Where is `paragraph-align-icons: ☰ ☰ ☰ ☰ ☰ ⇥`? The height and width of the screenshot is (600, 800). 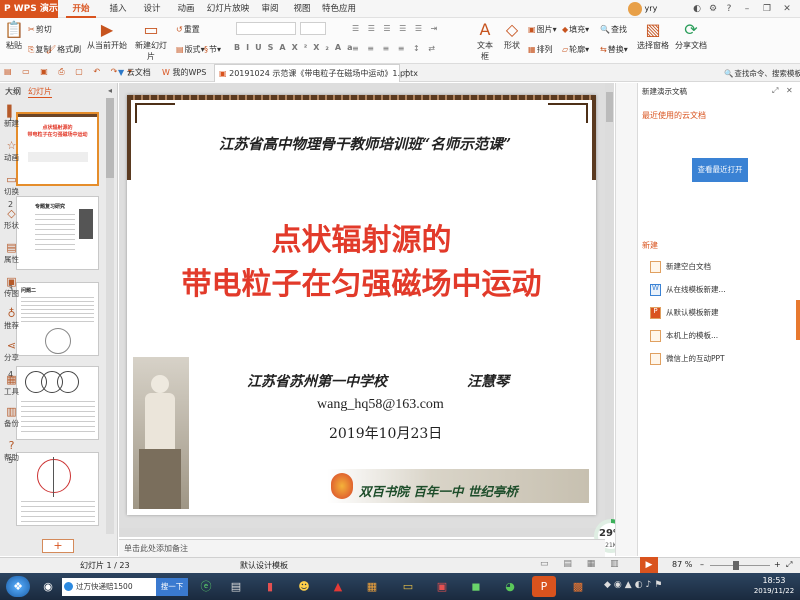 paragraph-align-icons: ☰ ☰ ☰ ☰ ☰ ⇥ is located at coordinates (396, 28).